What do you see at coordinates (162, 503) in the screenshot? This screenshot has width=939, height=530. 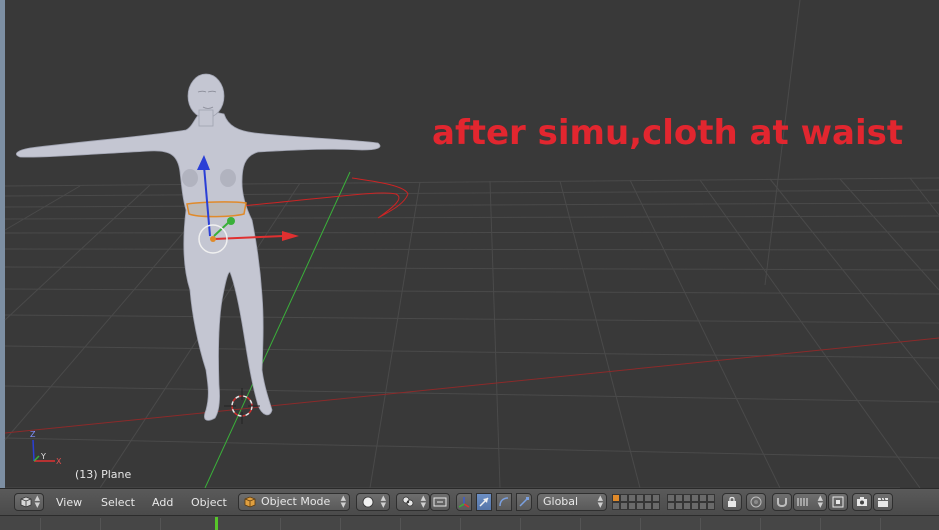 I see `menu-add: Add` at bounding box center [162, 503].